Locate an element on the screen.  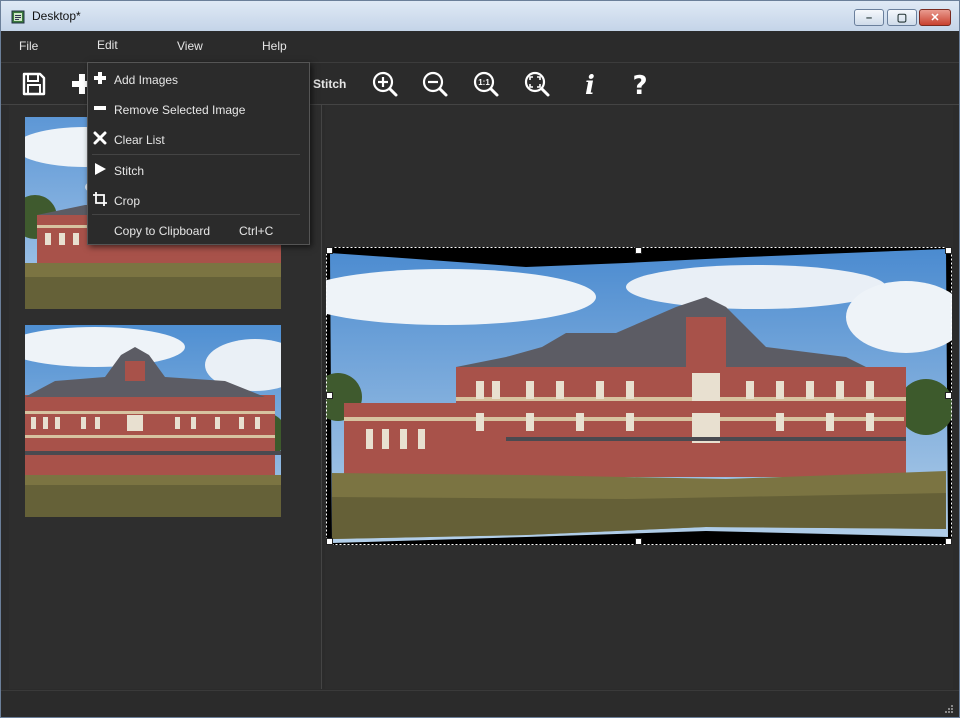
x-icon is located at coordinates (100, 138).